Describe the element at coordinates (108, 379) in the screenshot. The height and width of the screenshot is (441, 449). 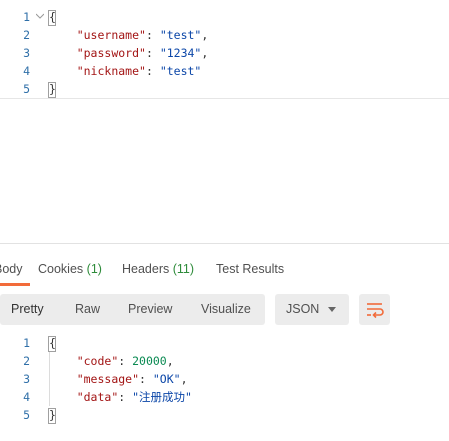
I see `code-token-key: "message"` at that location.